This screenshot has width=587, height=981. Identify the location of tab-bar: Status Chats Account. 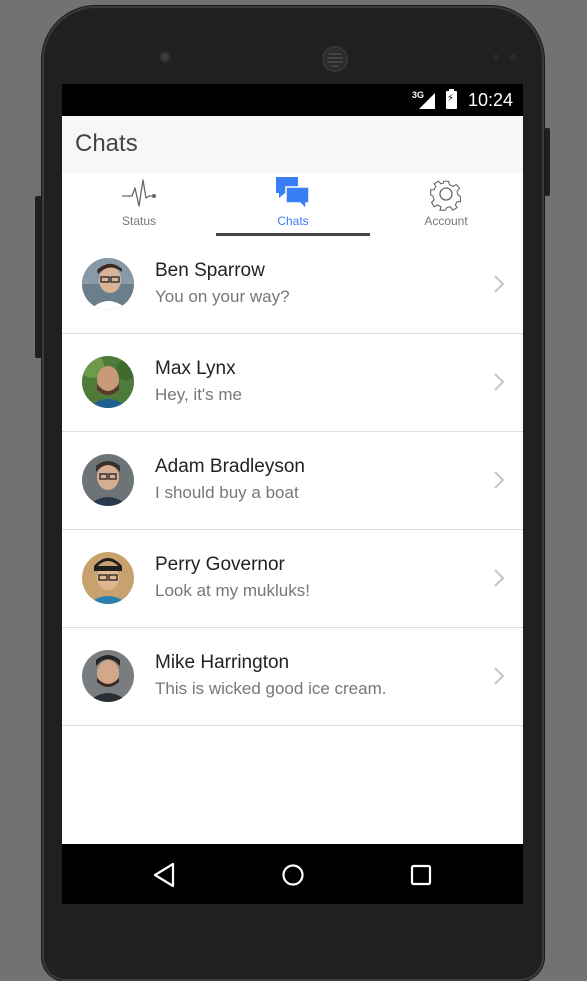
(292, 205).